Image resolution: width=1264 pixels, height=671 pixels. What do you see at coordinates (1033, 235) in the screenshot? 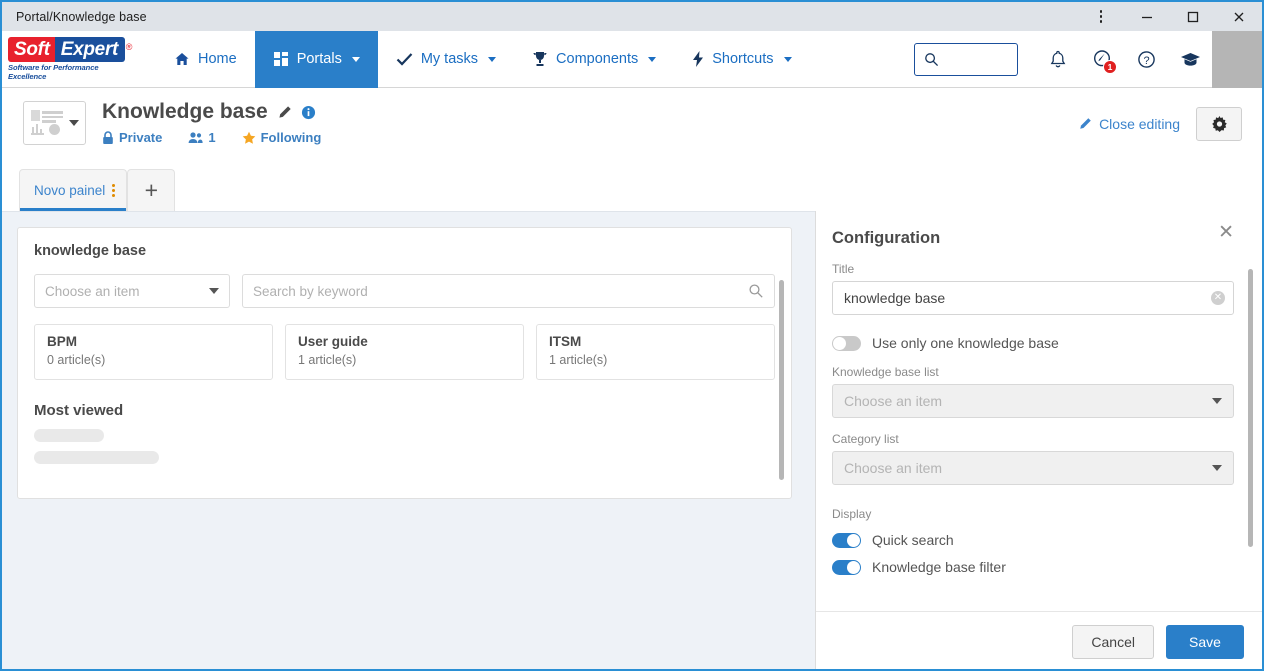
I see `configuration-header: Configuration ✕` at bounding box center [1033, 235].